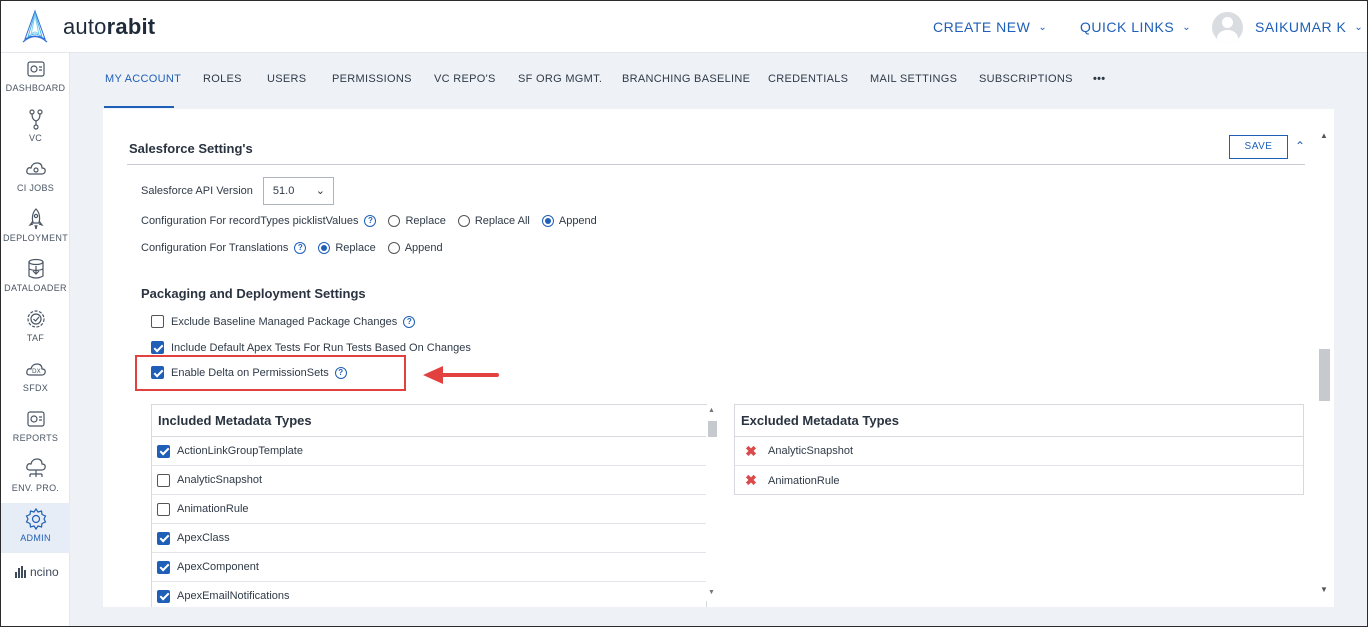  I want to click on brand-name: autorabit, so click(109, 26).